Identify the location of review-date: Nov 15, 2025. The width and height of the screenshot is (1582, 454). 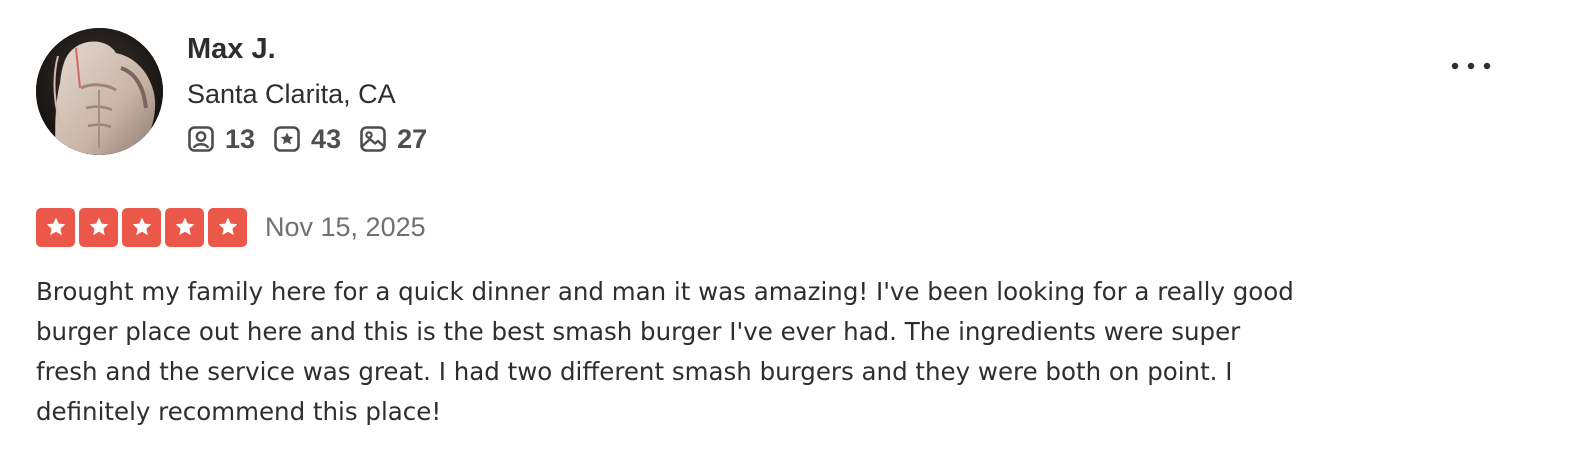
(345, 227).